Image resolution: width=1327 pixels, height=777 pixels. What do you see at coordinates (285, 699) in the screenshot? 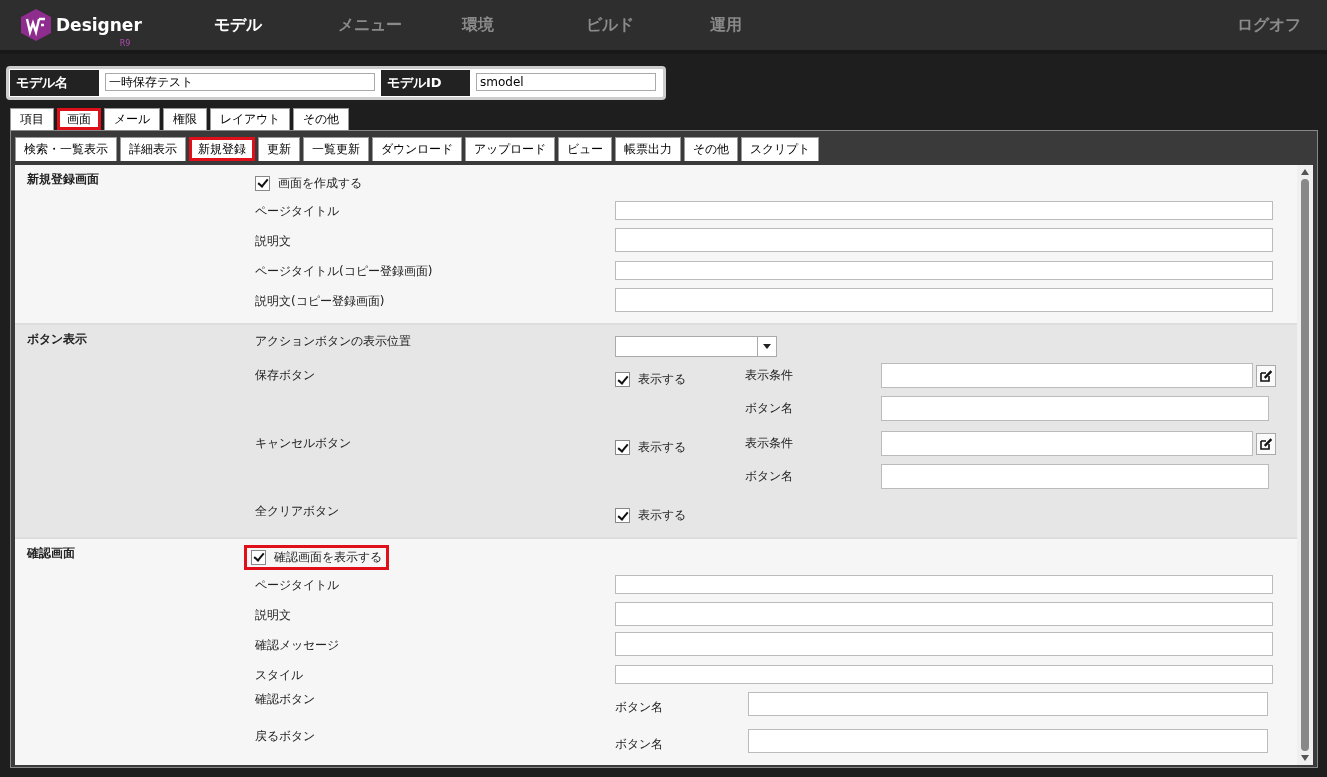
I see `field-label: 確認ボタン` at bounding box center [285, 699].